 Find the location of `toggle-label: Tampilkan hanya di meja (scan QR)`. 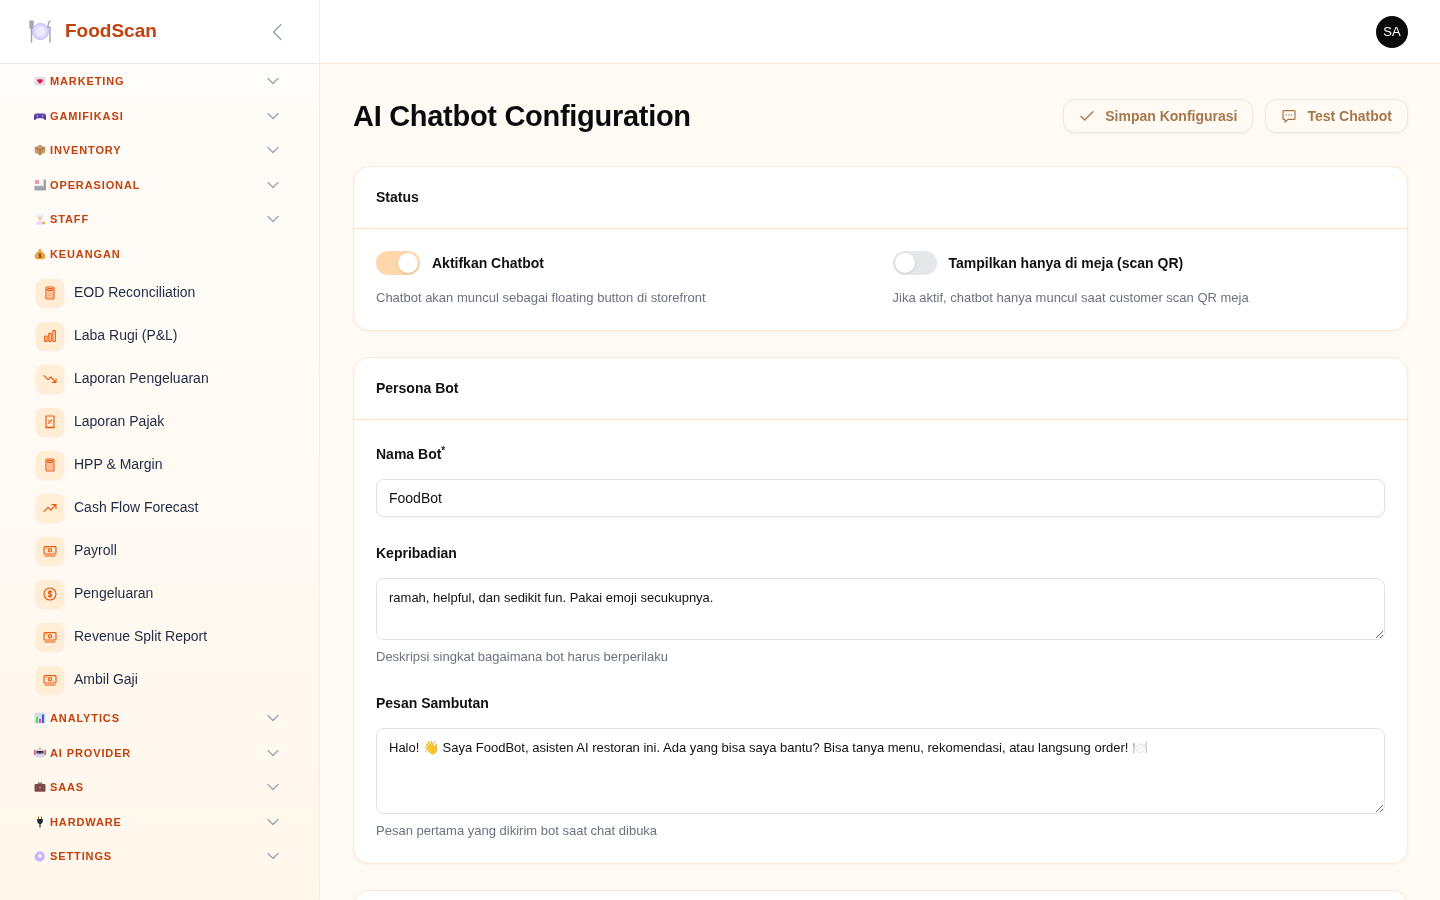

toggle-label: Tampilkan hanya di meja (scan QR) is located at coordinates (1066, 263).